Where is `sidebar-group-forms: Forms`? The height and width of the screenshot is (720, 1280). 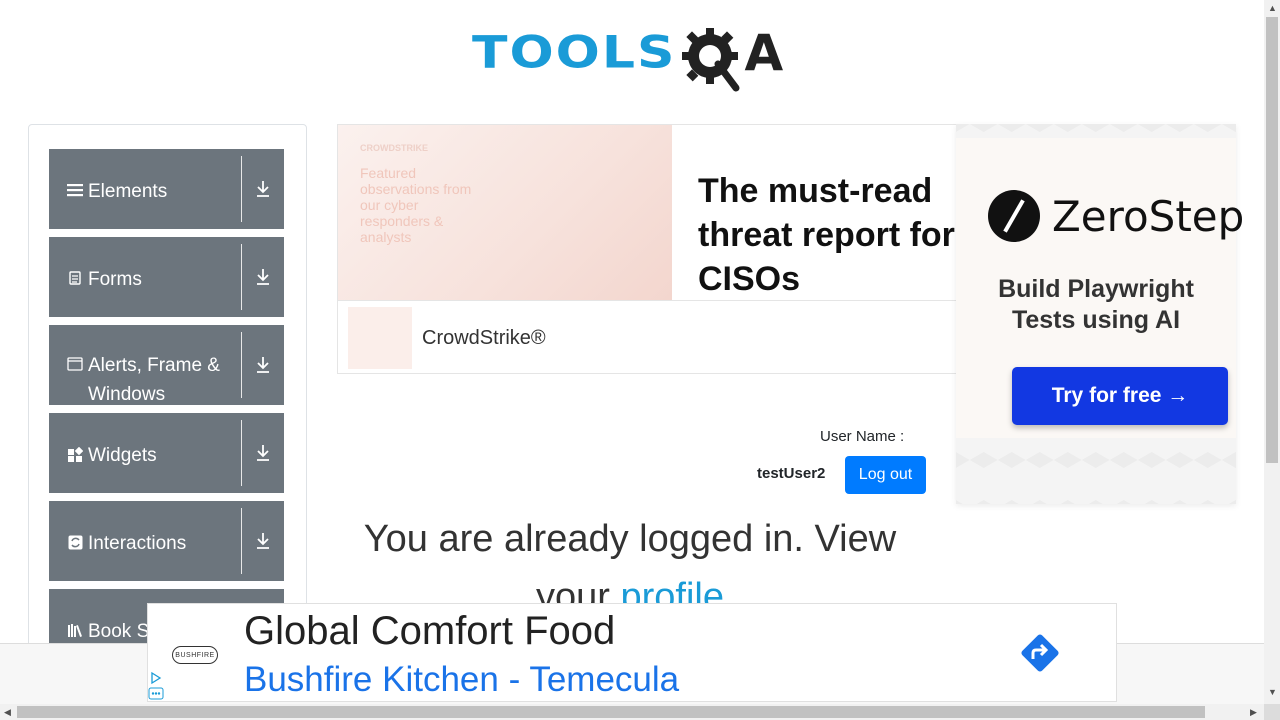 sidebar-group-forms: Forms is located at coordinates (166, 277).